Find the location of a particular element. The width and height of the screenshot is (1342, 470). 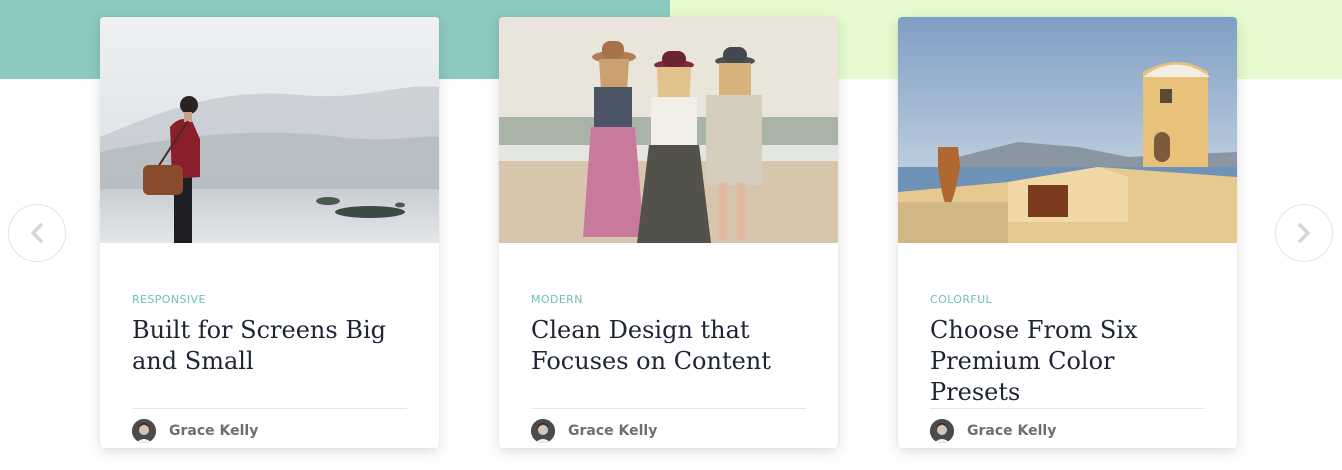

card-category: RESPONSIVE is located at coordinates (169, 299).